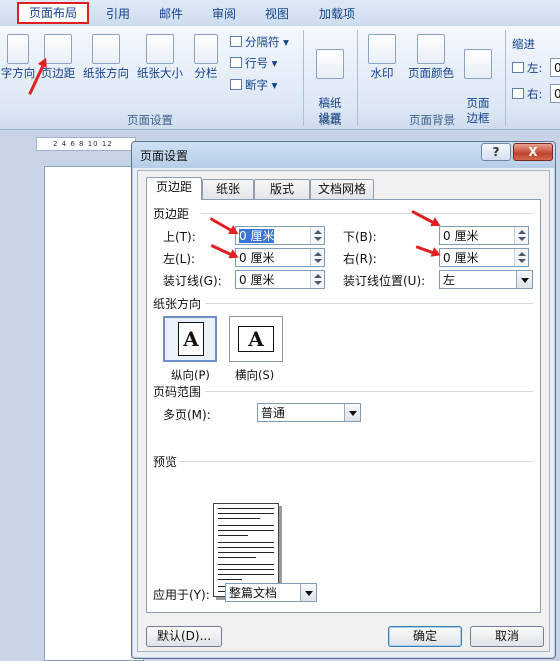  Describe the element at coordinates (256, 339) in the screenshot. I see `landscape-option: A` at that location.